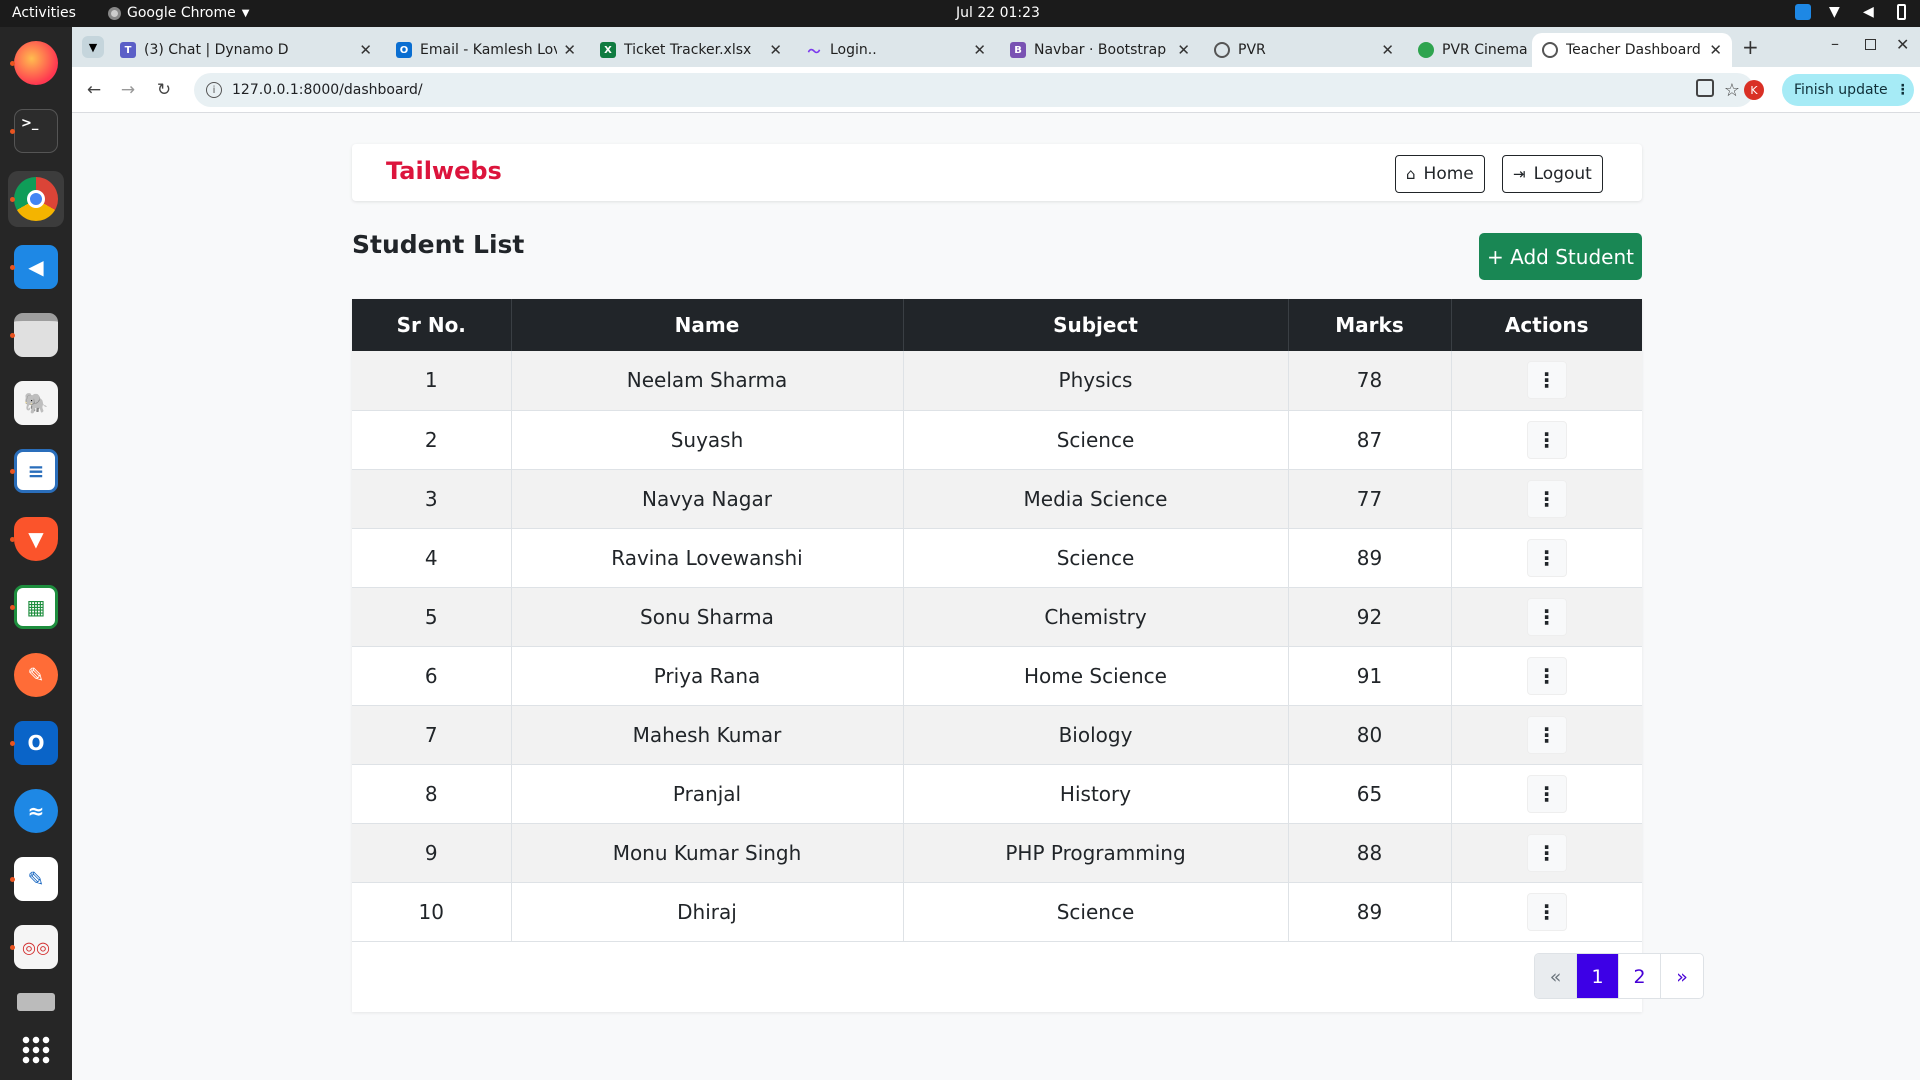 This screenshot has height=1080, width=1920. Describe the element at coordinates (1546, 325) in the screenshot. I see `header-actions: Actions` at that location.